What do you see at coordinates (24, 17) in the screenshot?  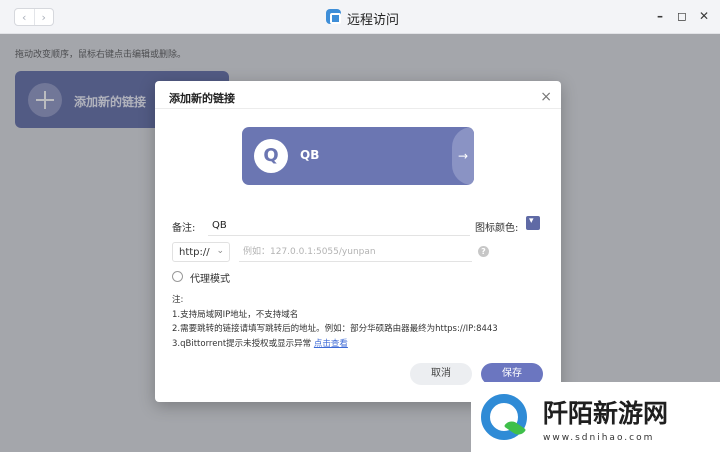 I see `back-button: ‹` at bounding box center [24, 17].